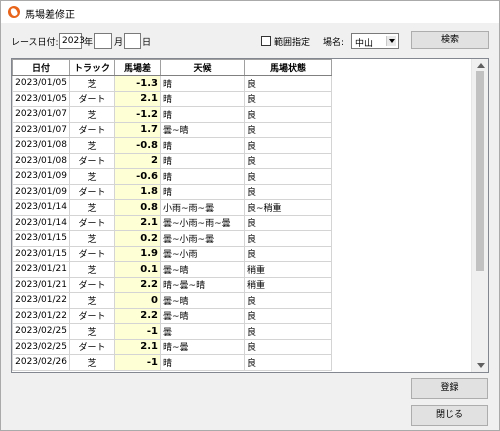  What do you see at coordinates (481, 365) in the screenshot?
I see `scroll-down-icon` at bounding box center [481, 365].